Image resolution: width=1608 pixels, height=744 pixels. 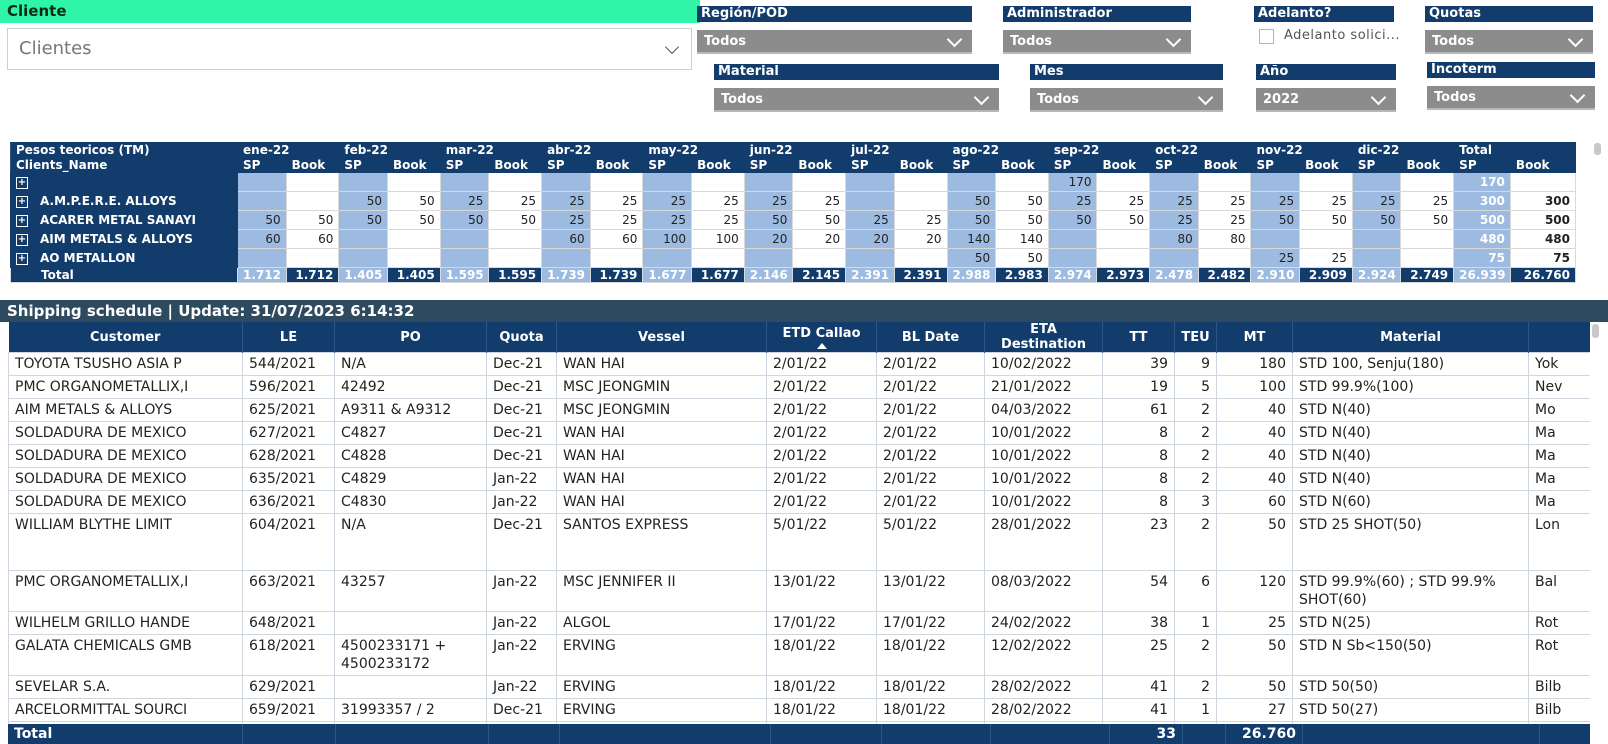 I want to click on pivot-client-name: + A.M.P.E.R.E. ALLOYS, so click(x=124, y=201).